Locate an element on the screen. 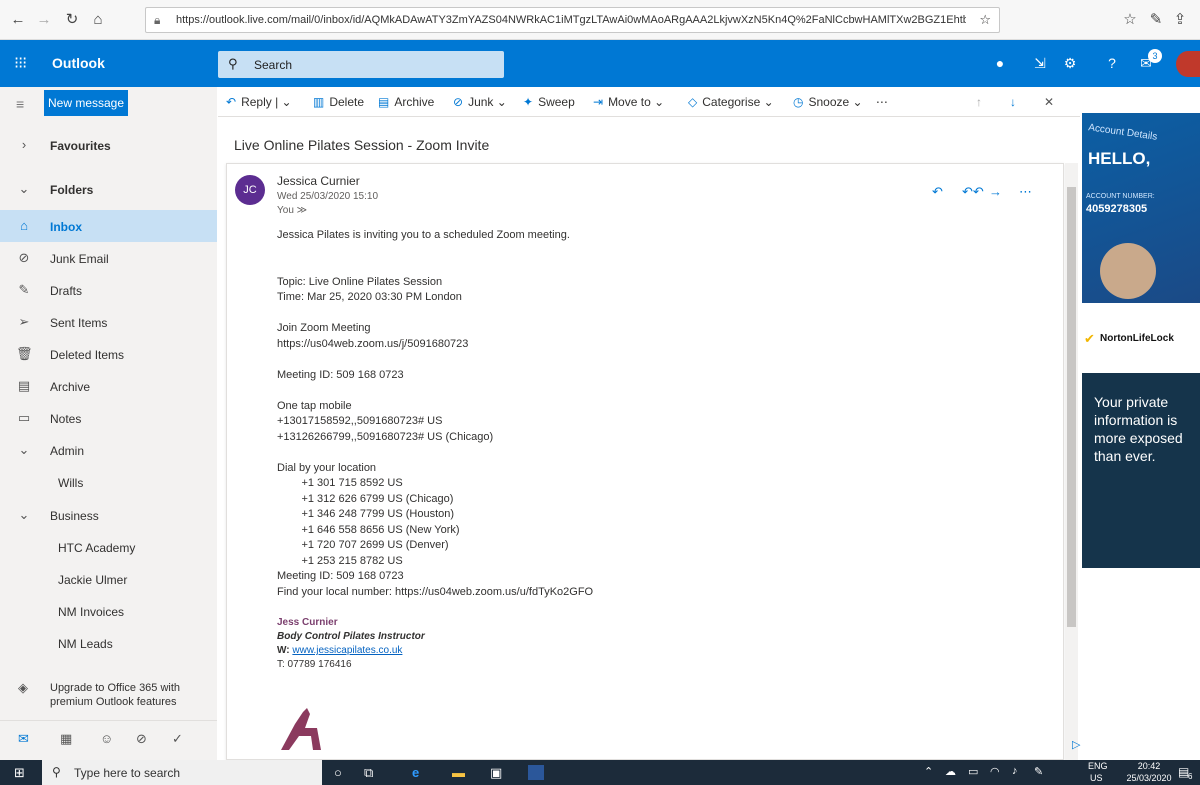 Image resolution: width=1200 pixels, height=785 pixels. tray-cloud-icon: ☁ is located at coordinates (950, 771).